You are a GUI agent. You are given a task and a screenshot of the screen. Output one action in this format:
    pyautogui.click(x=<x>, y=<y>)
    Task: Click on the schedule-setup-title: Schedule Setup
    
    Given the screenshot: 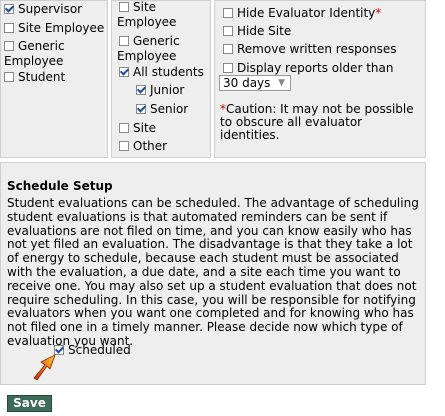 What is the action you would take?
    pyautogui.click(x=60, y=186)
    